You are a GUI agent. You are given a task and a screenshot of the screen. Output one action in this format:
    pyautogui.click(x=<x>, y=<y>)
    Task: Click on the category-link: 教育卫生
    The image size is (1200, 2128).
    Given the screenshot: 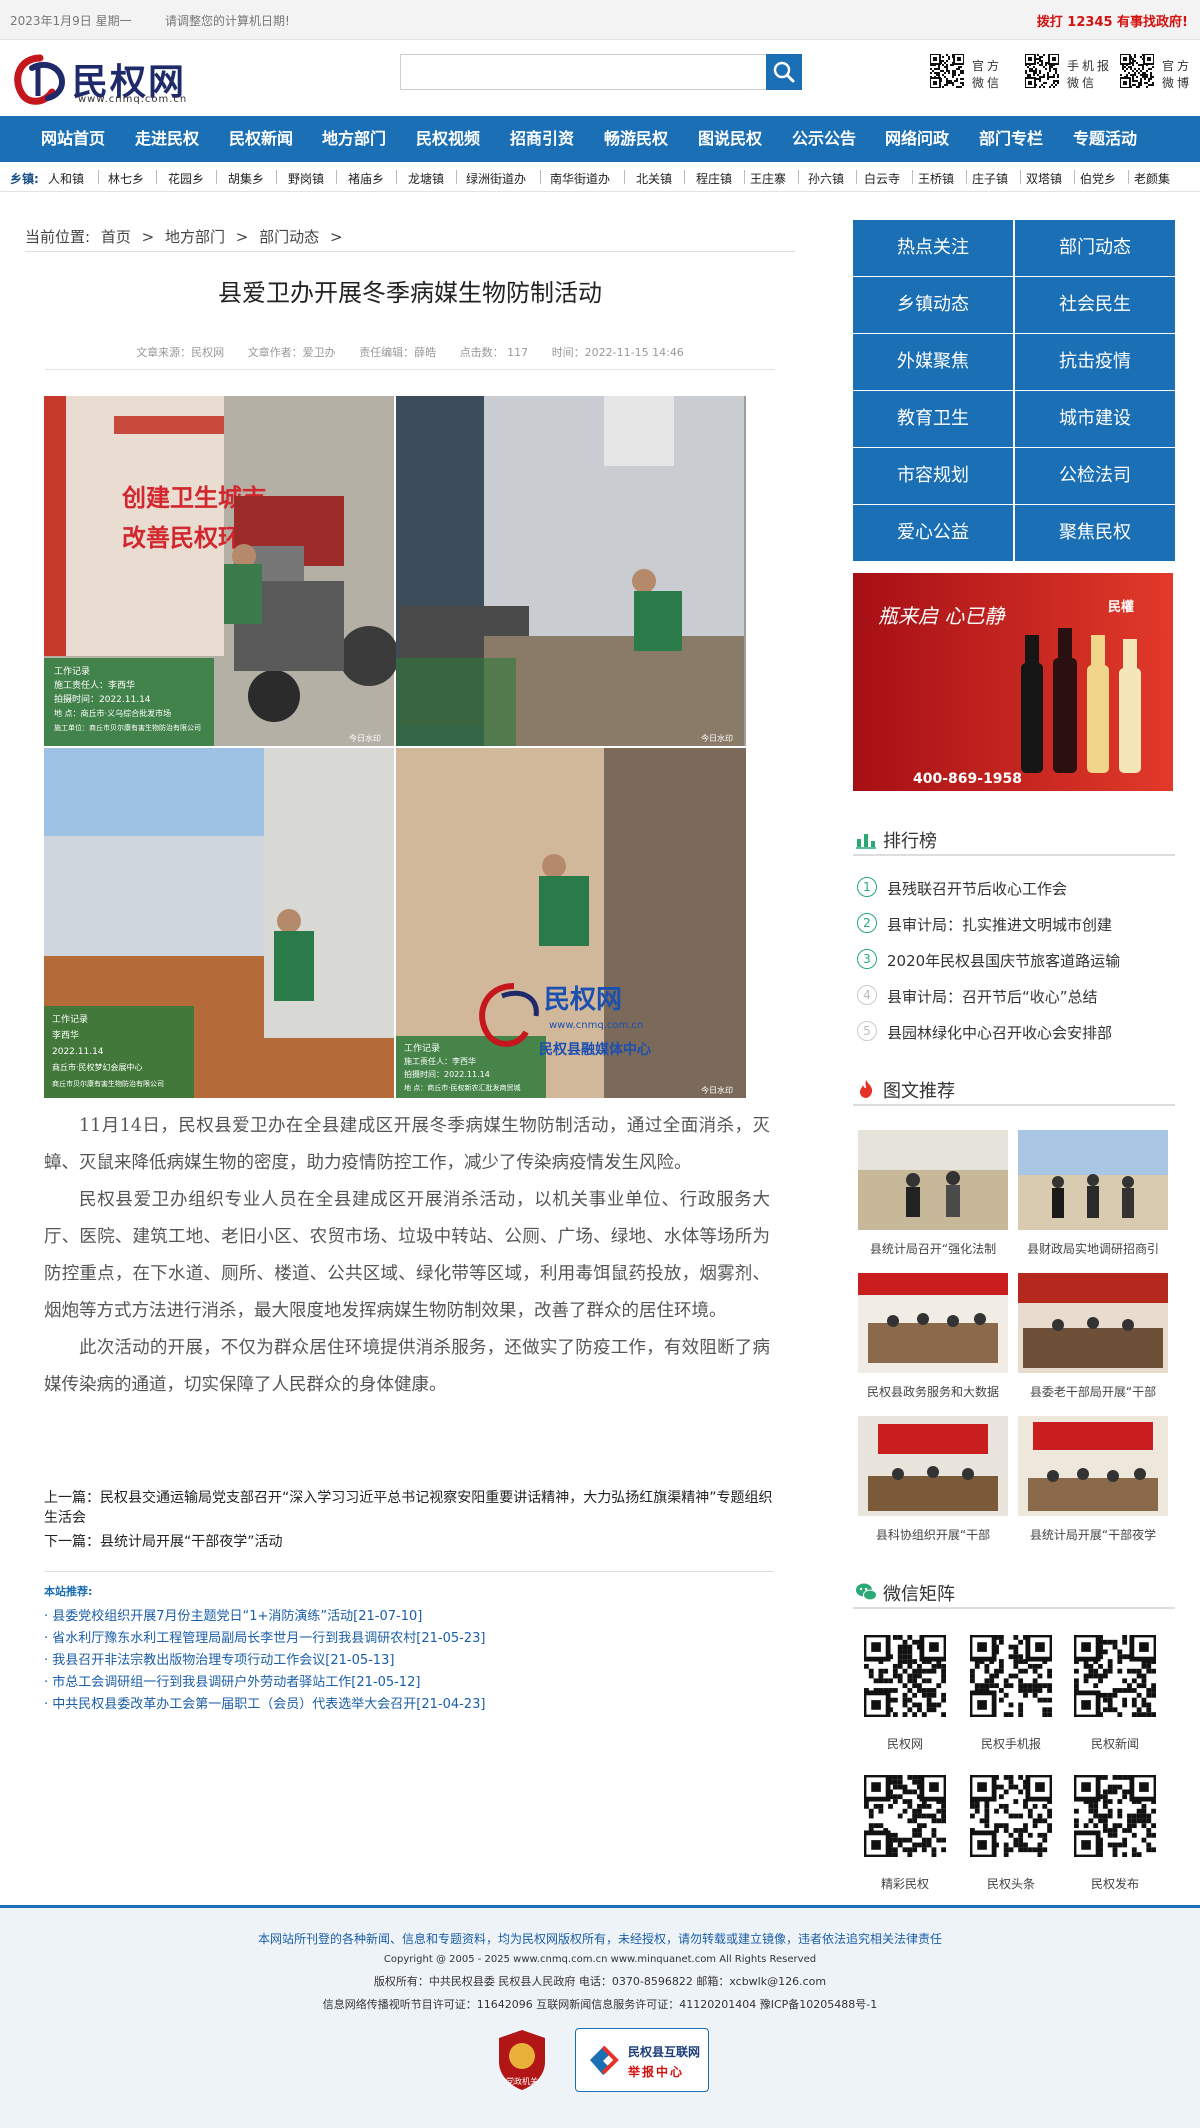 What is the action you would take?
    pyautogui.click(x=933, y=419)
    